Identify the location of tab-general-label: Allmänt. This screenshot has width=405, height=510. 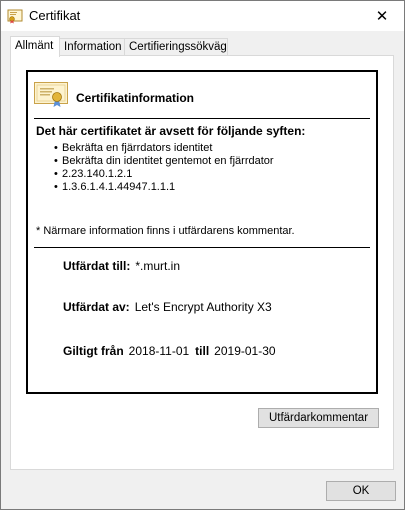
(34, 46).